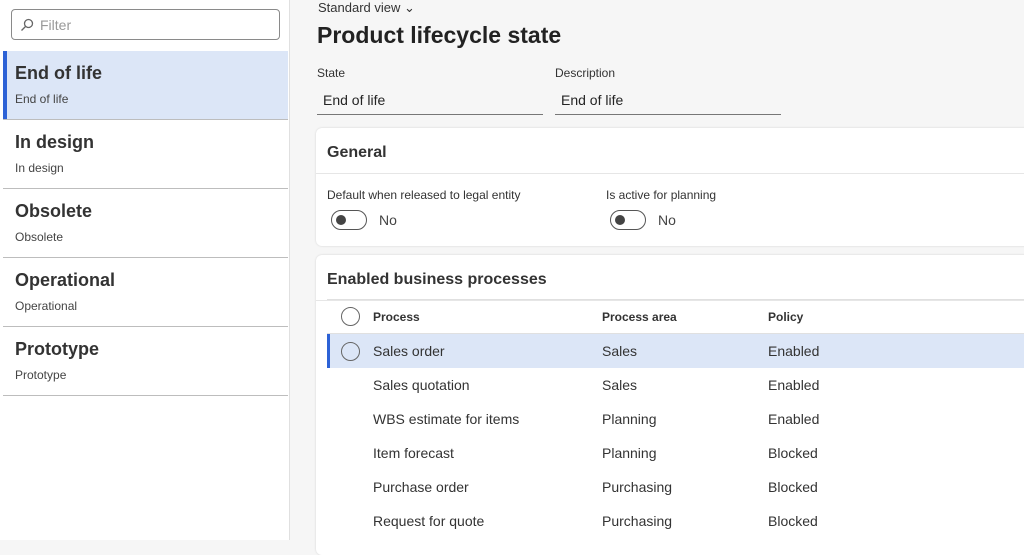  Describe the element at coordinates (41, 375) in the screenshot. I see `state-subtitle: Prototype` at that location.